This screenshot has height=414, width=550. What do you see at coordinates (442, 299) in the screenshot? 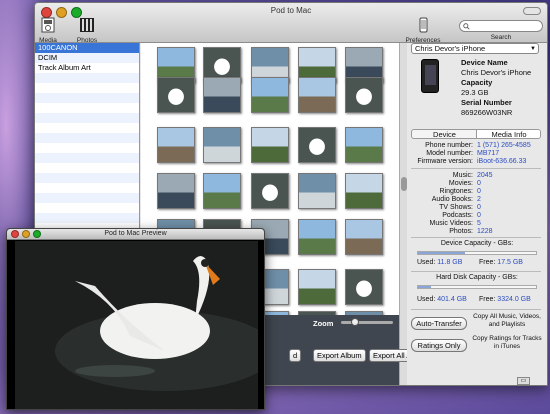
I see `disk-used: Used: 401.4 GB` at bounding box center [442, 299].